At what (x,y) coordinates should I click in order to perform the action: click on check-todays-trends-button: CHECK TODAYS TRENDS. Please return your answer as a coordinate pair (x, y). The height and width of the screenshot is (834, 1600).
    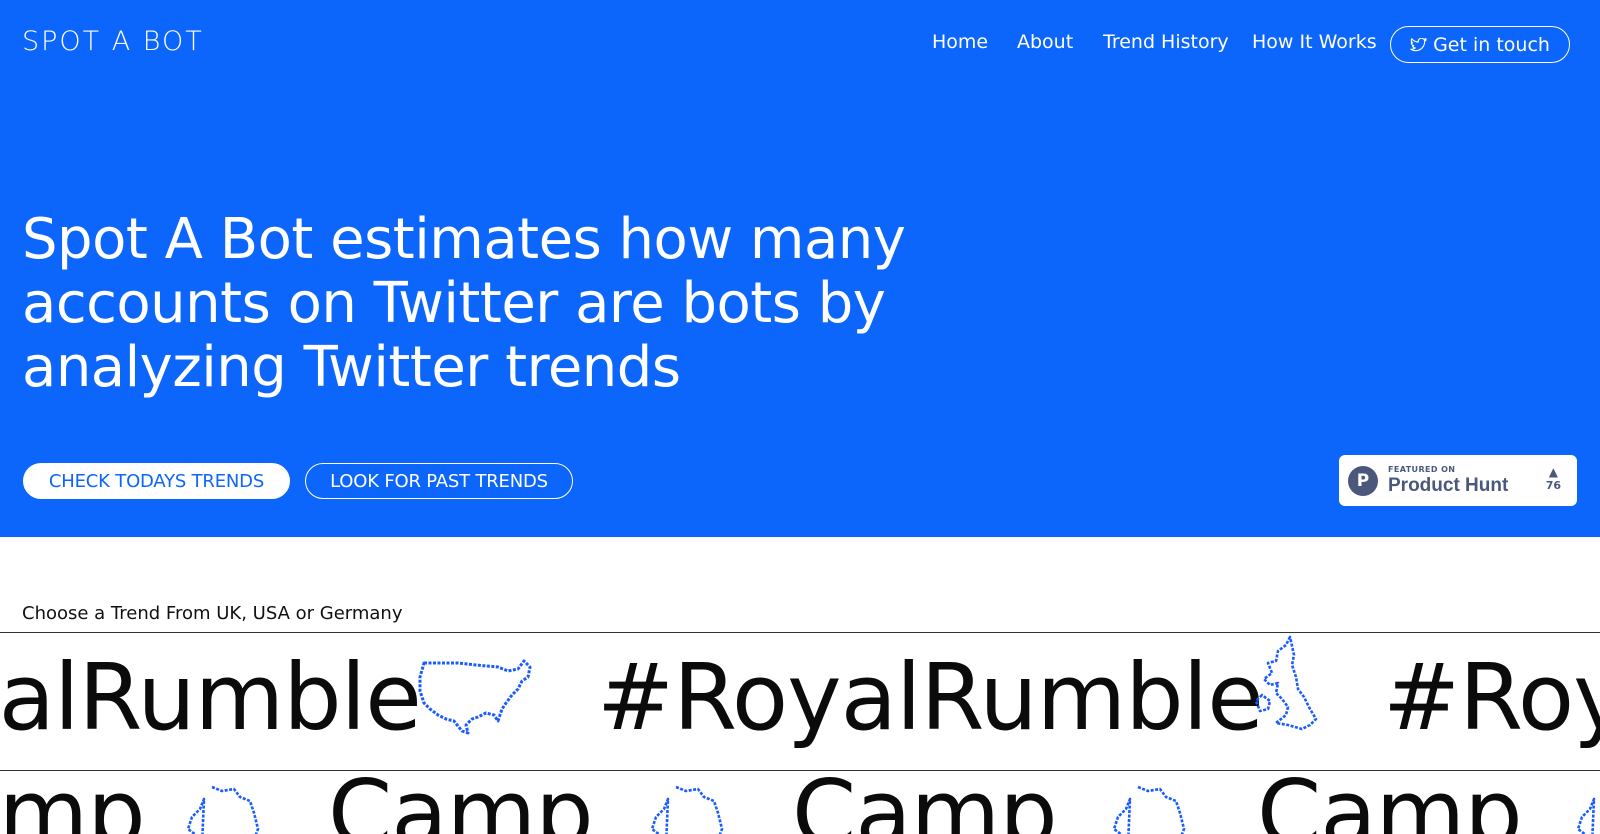
    Looking at the image, I should click on (156, 481).